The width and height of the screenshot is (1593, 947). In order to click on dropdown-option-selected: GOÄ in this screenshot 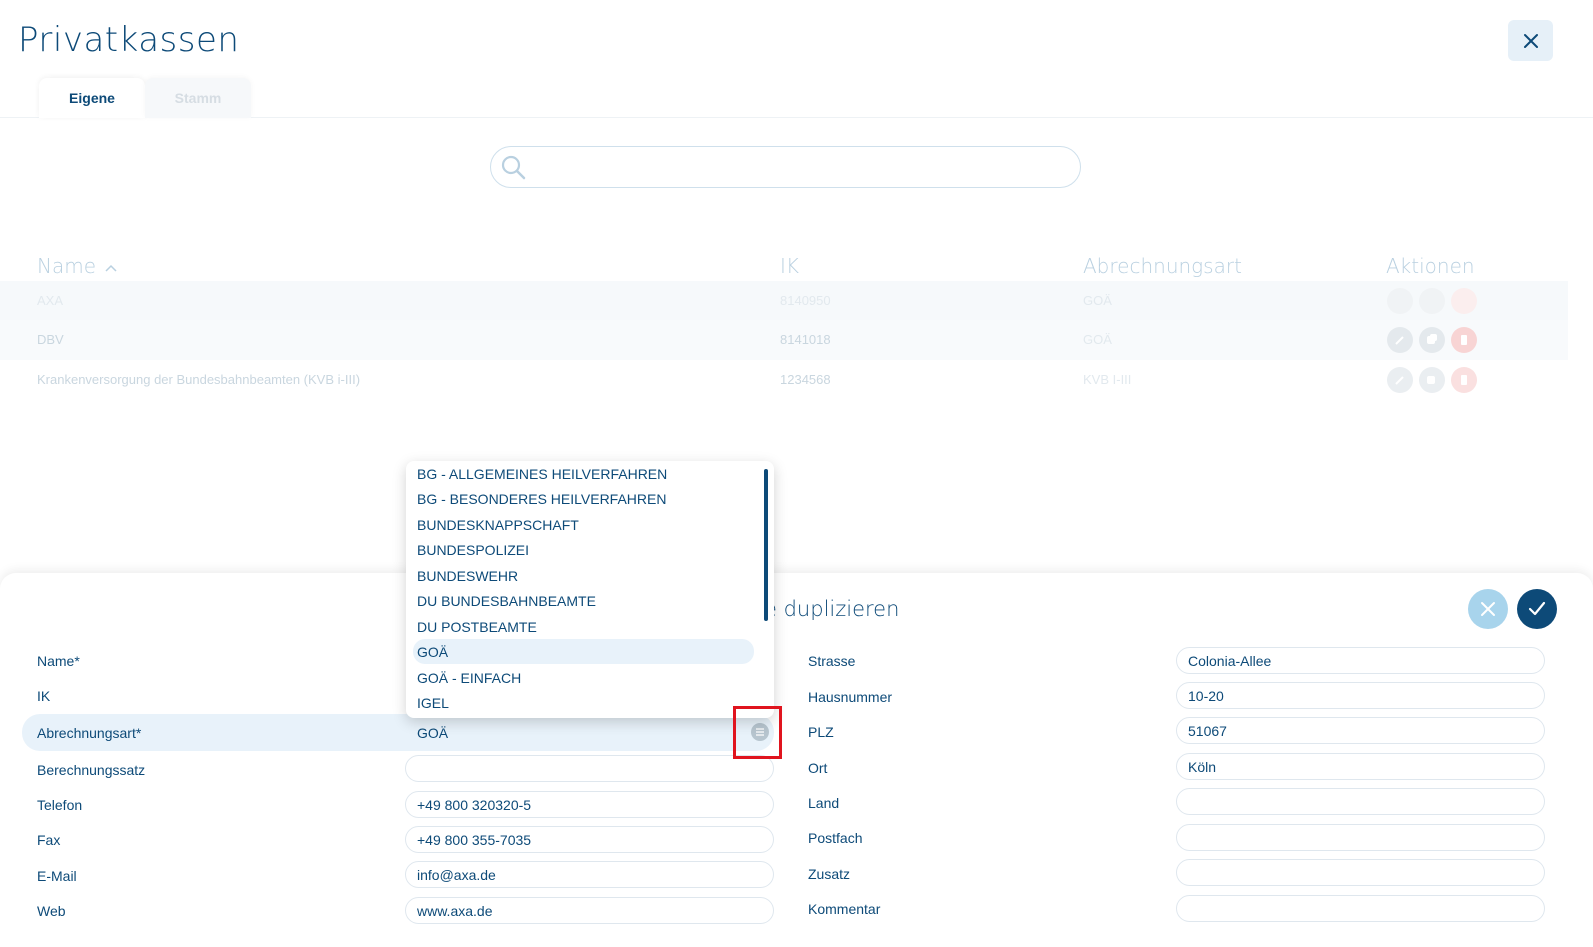, I will do `click(583, 651)`.